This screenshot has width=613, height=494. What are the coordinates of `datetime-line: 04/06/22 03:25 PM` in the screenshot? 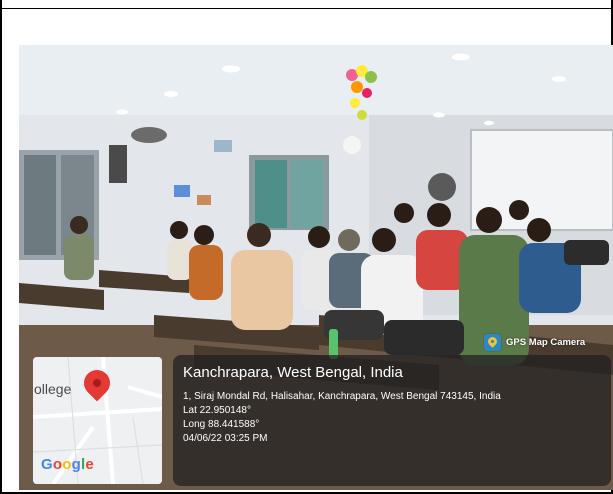 It's located at (225, 438).